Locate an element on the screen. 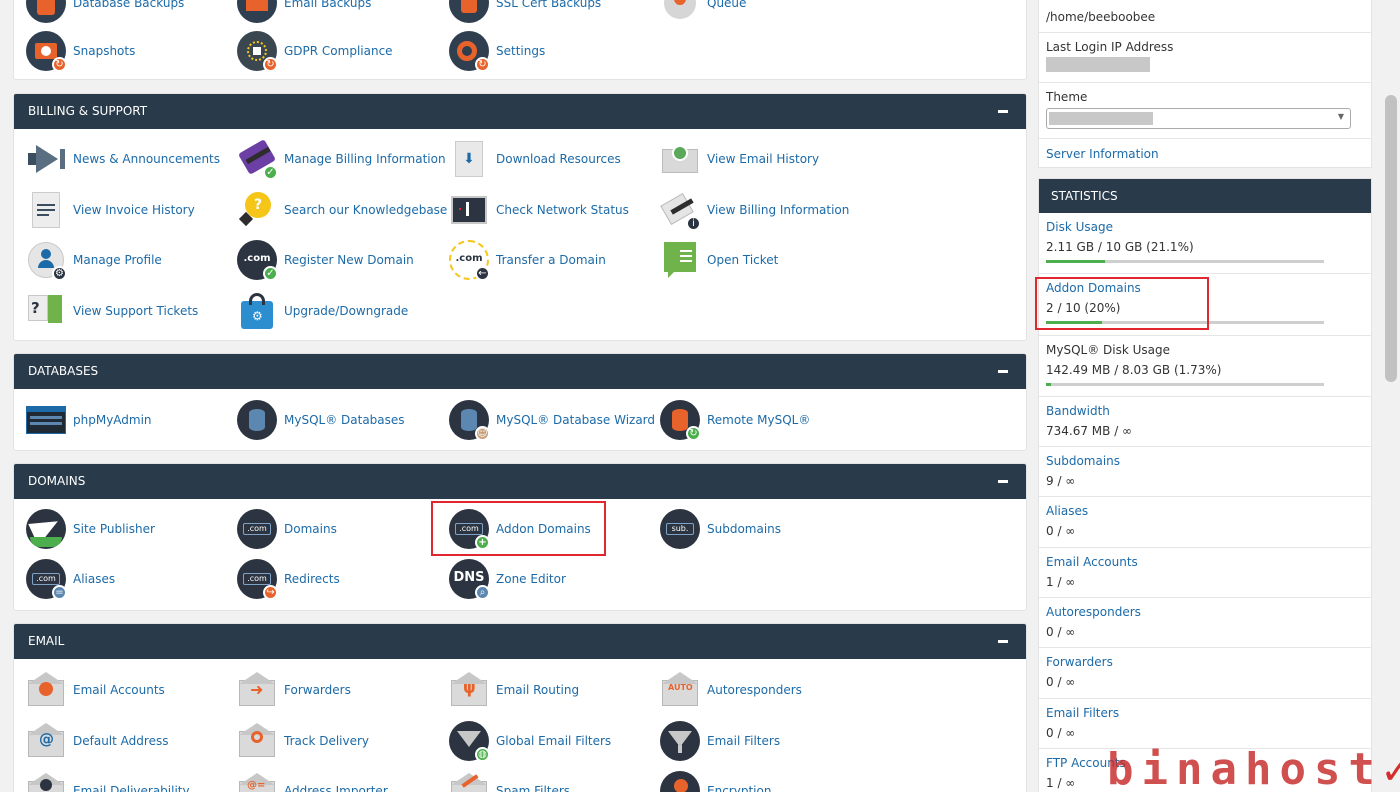 This screenshot has height=792, width=1400. forwarders-item: ➜ Forwarders is located at coordinates (337, 690).